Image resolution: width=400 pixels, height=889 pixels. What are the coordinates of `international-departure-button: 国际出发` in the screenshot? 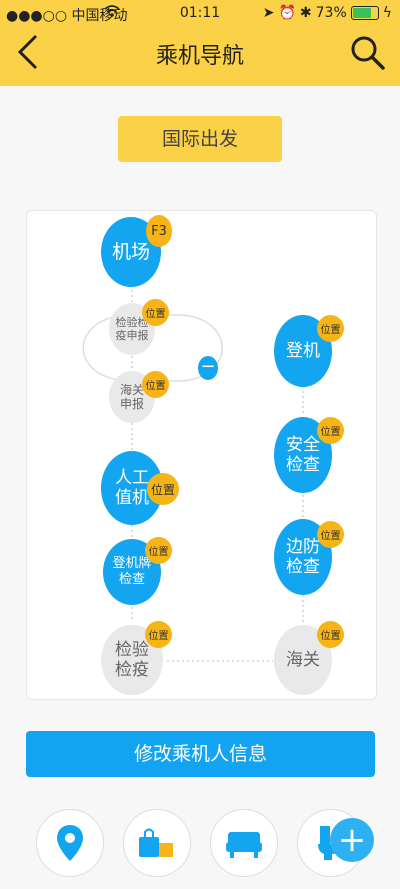 It's located at (200, 139).